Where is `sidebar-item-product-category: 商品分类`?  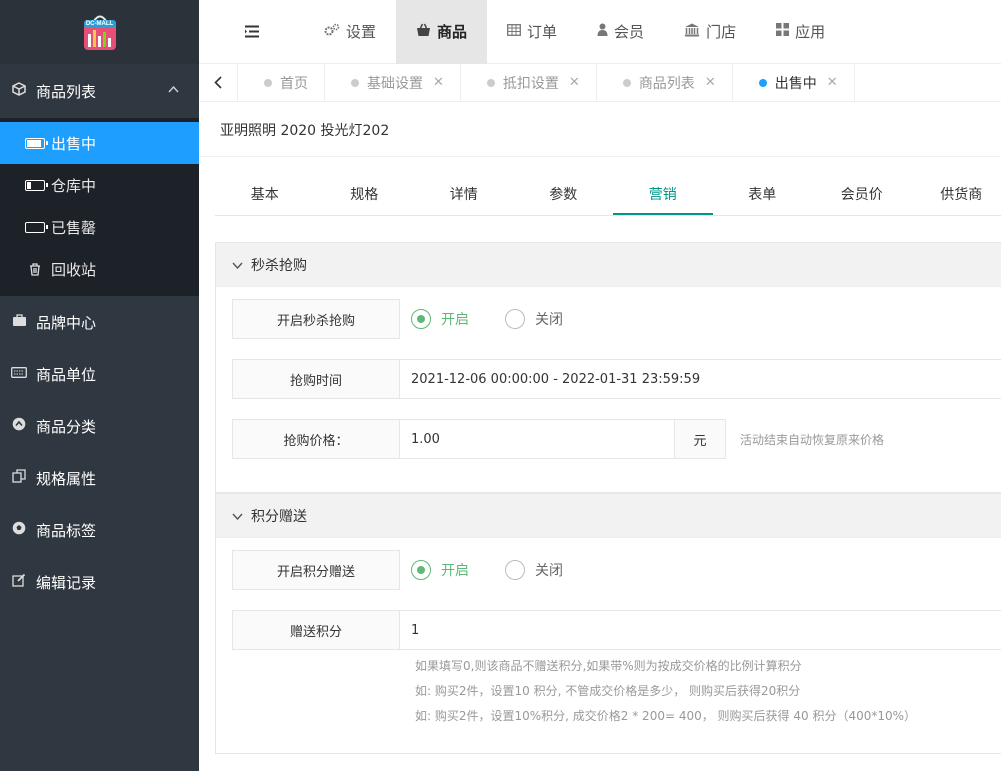
sidebar-item-product-category: 商品分类 is located at coordinates (99, 426).